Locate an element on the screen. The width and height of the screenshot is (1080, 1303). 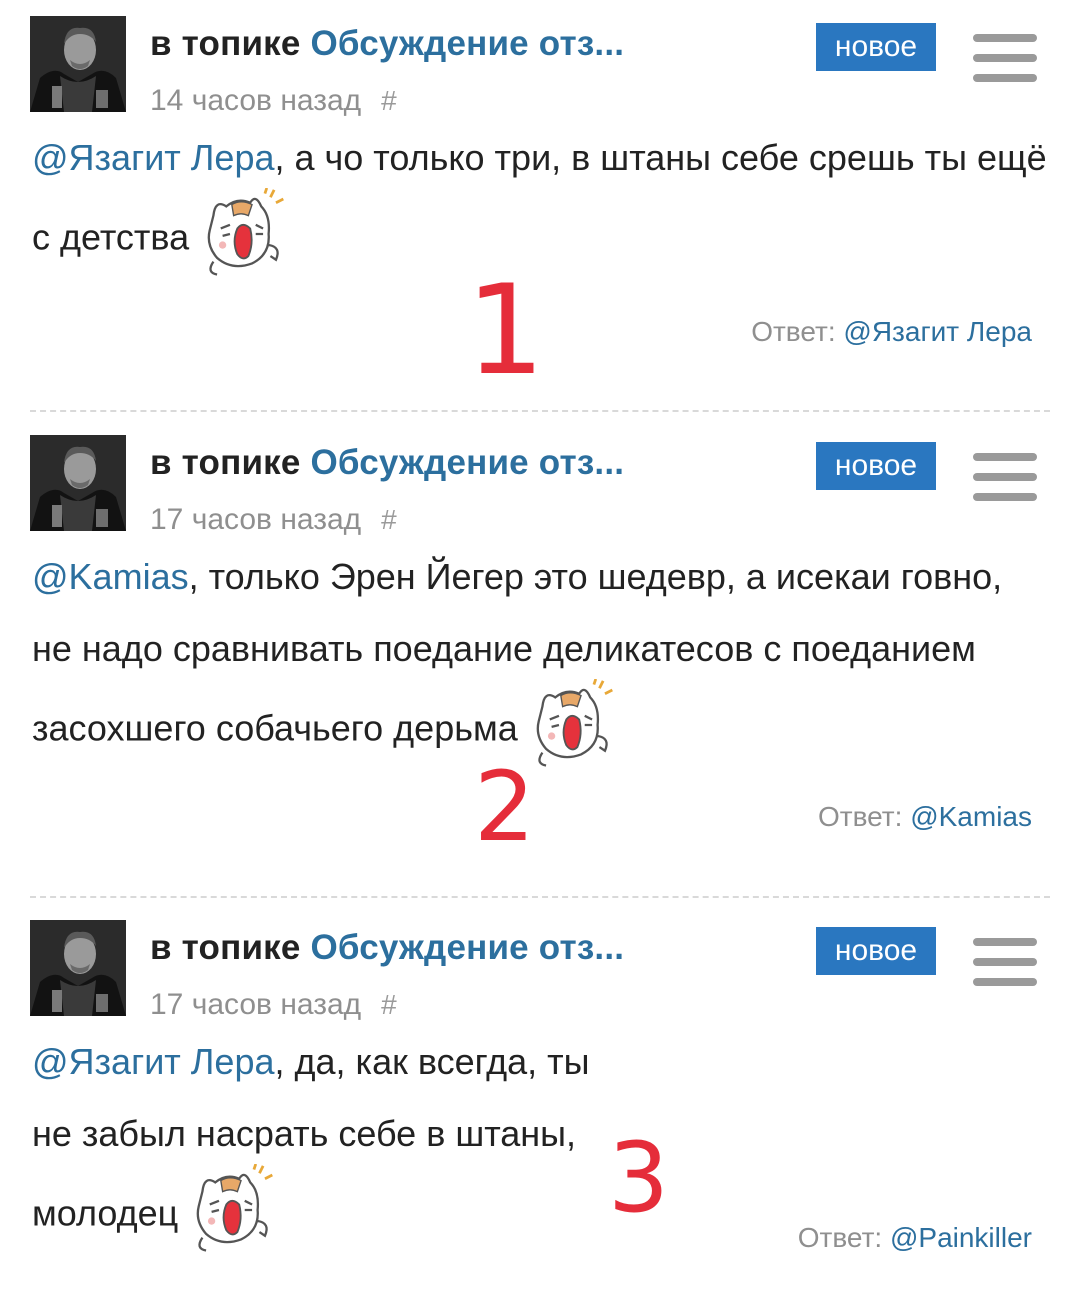
reply-line: Ответ: @Kamias is located at coordinates (925, 817).